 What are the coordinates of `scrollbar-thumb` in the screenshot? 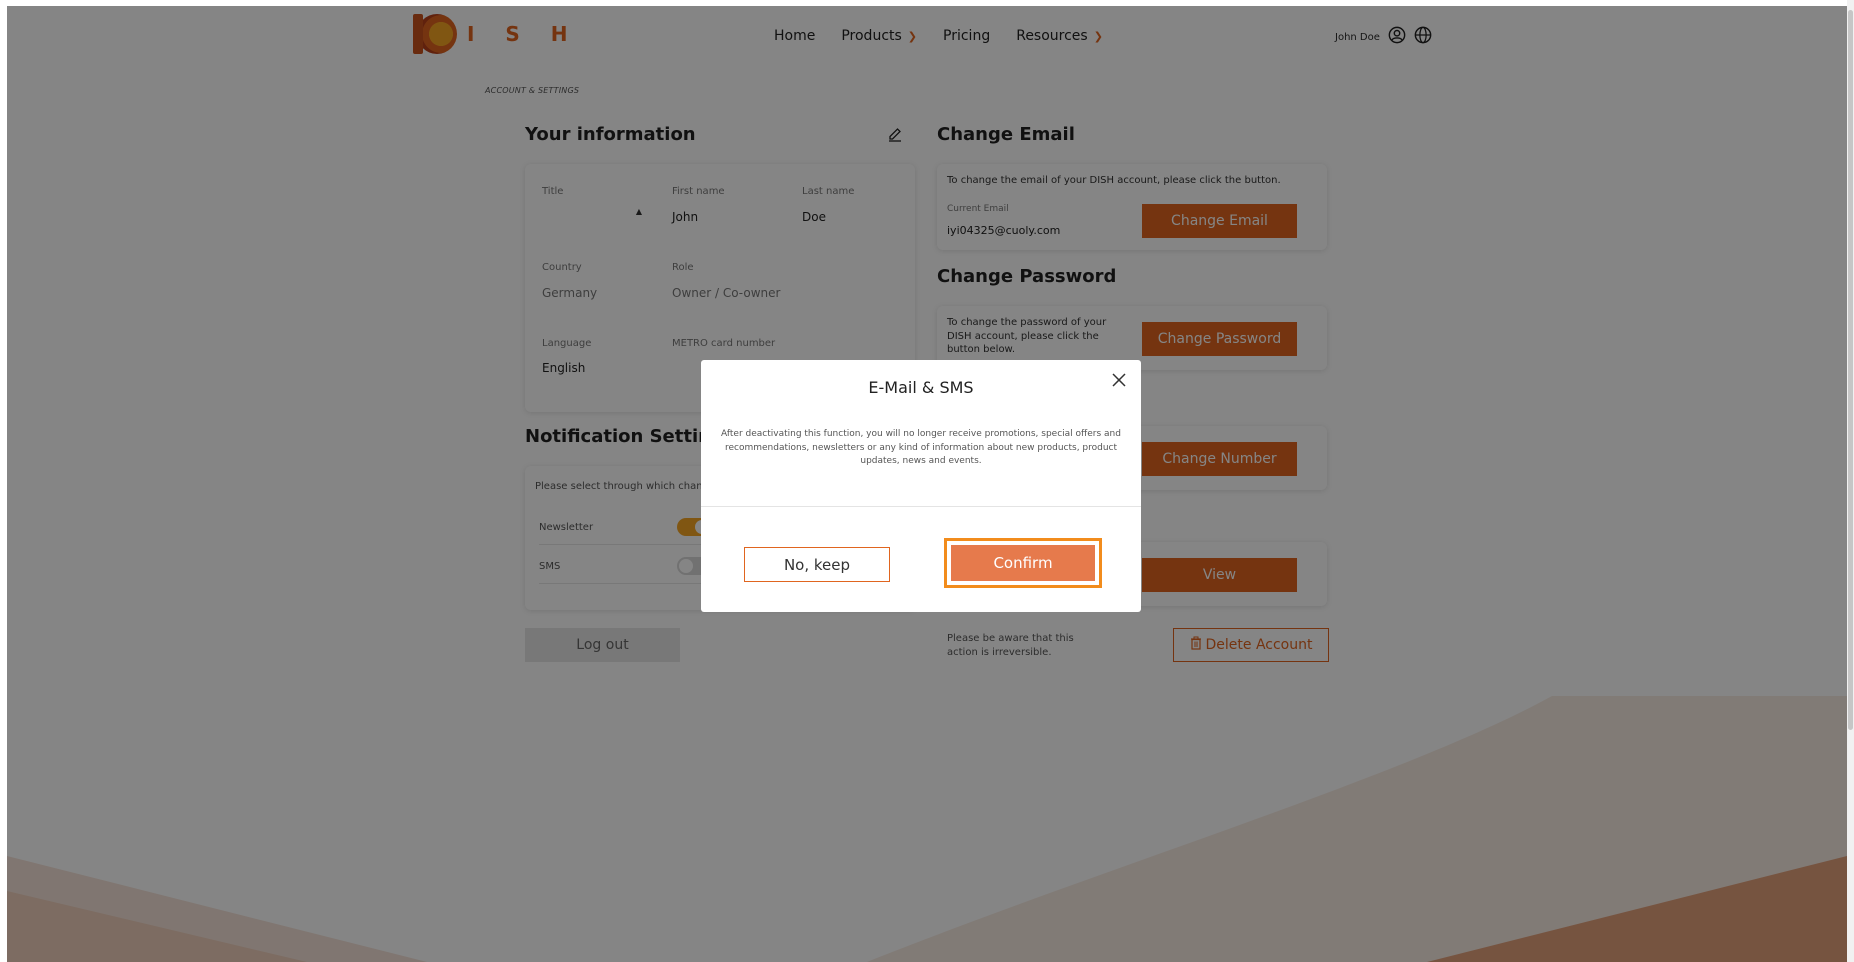 It's located at (1850, 370).